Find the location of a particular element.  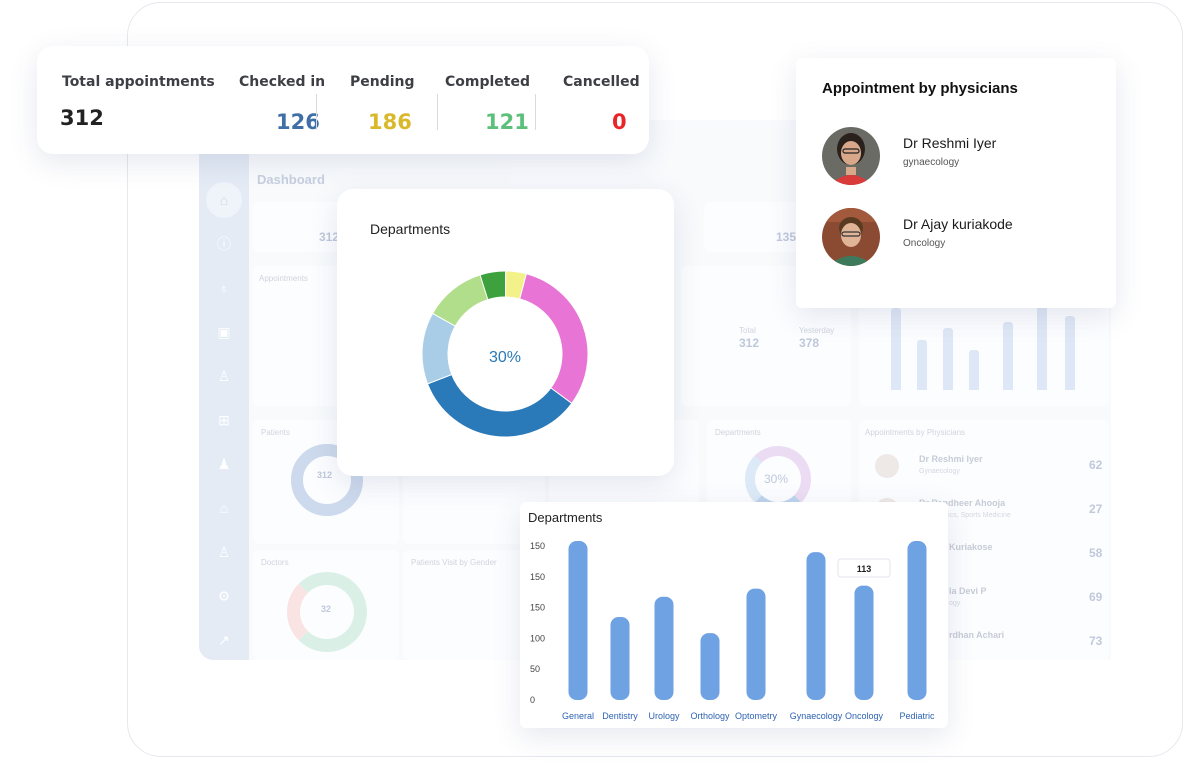

dashboard-sidebar: ⌂ ⓘ ♁ ▣ ♙ ⊞ ♟ ⌂ ♙ ⚙ ↗ is located at coordinates (224, 390).